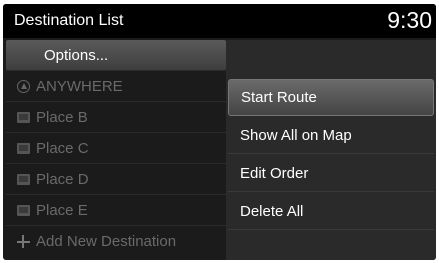 The width and height of the screenshot is (439, 263). I want to click on edit-order-button: Edit Order, so click(331, 173).